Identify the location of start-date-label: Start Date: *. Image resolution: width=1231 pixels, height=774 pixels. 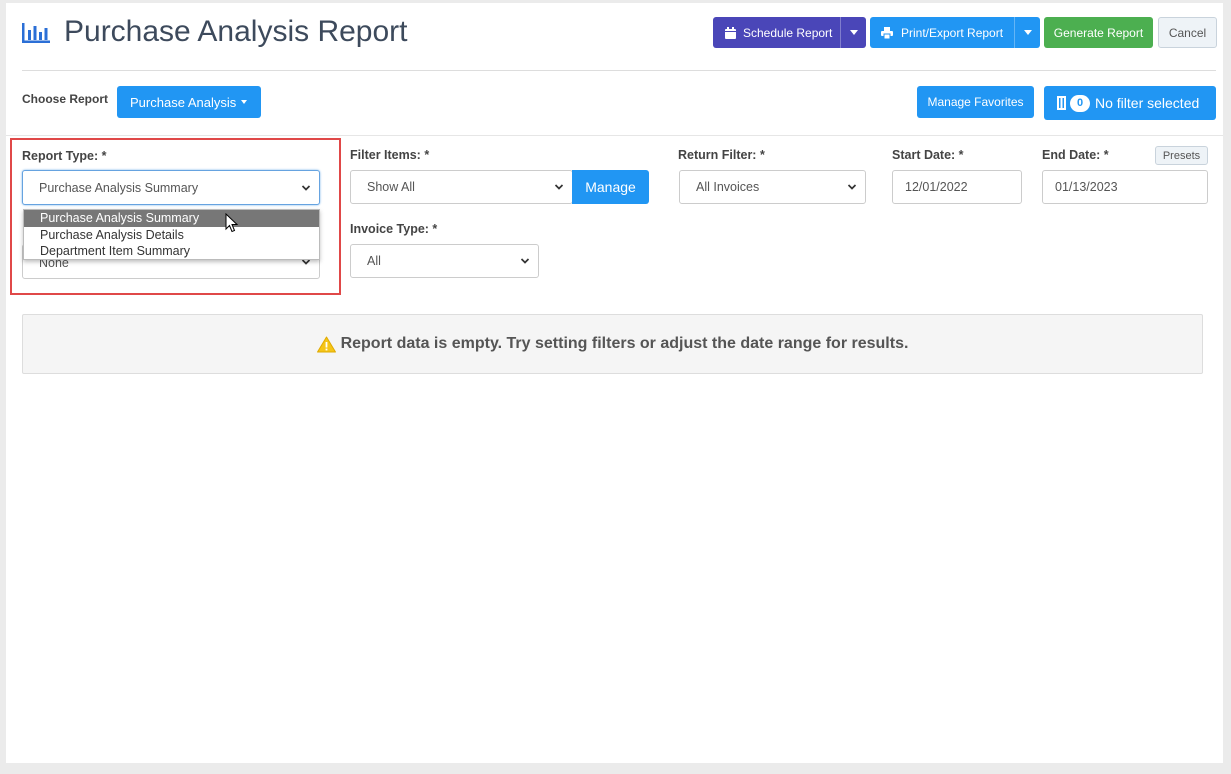
(928, 155).